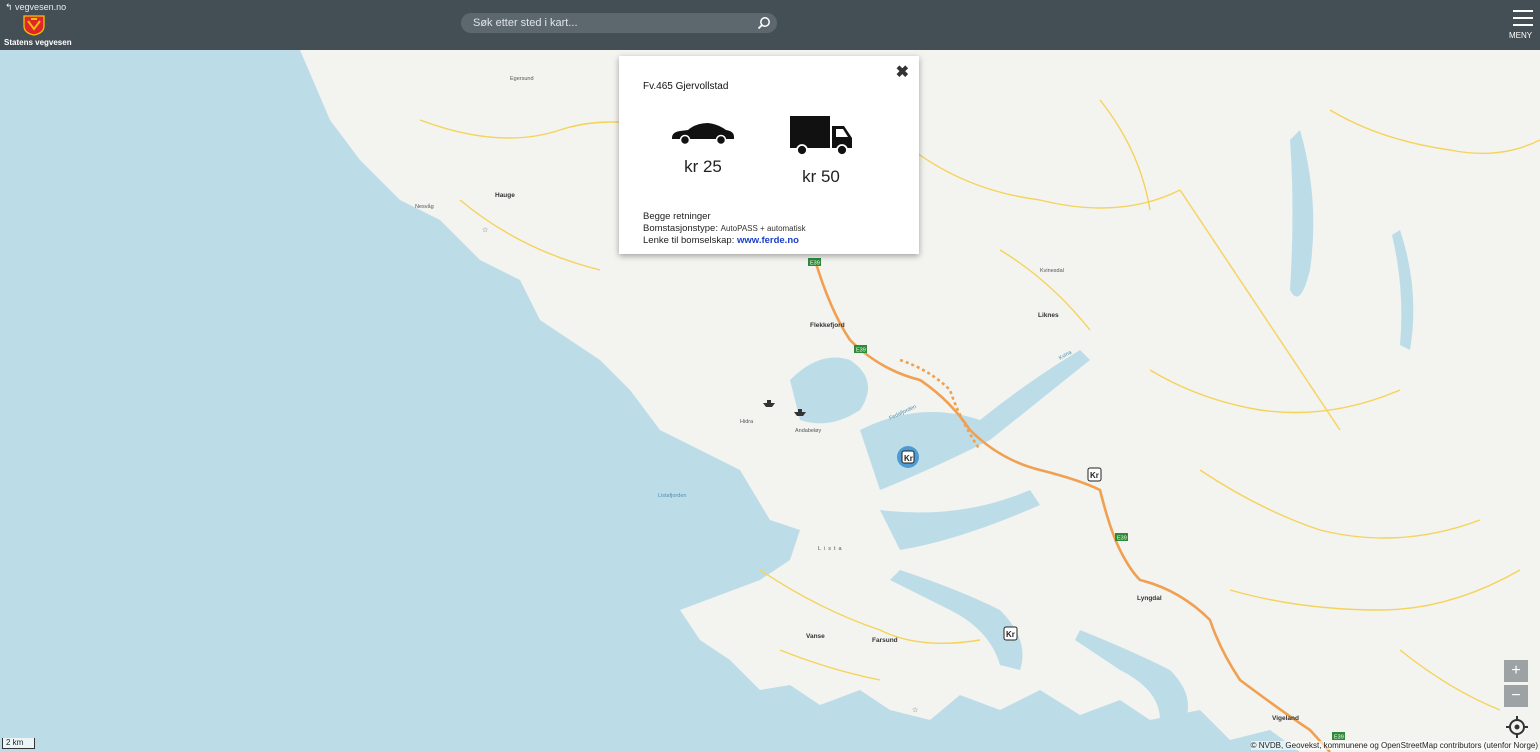 This screenshot has width=1540, height=752. I want to click on operator-link-label: Lenke til bomselskap:, so click(689, 240).